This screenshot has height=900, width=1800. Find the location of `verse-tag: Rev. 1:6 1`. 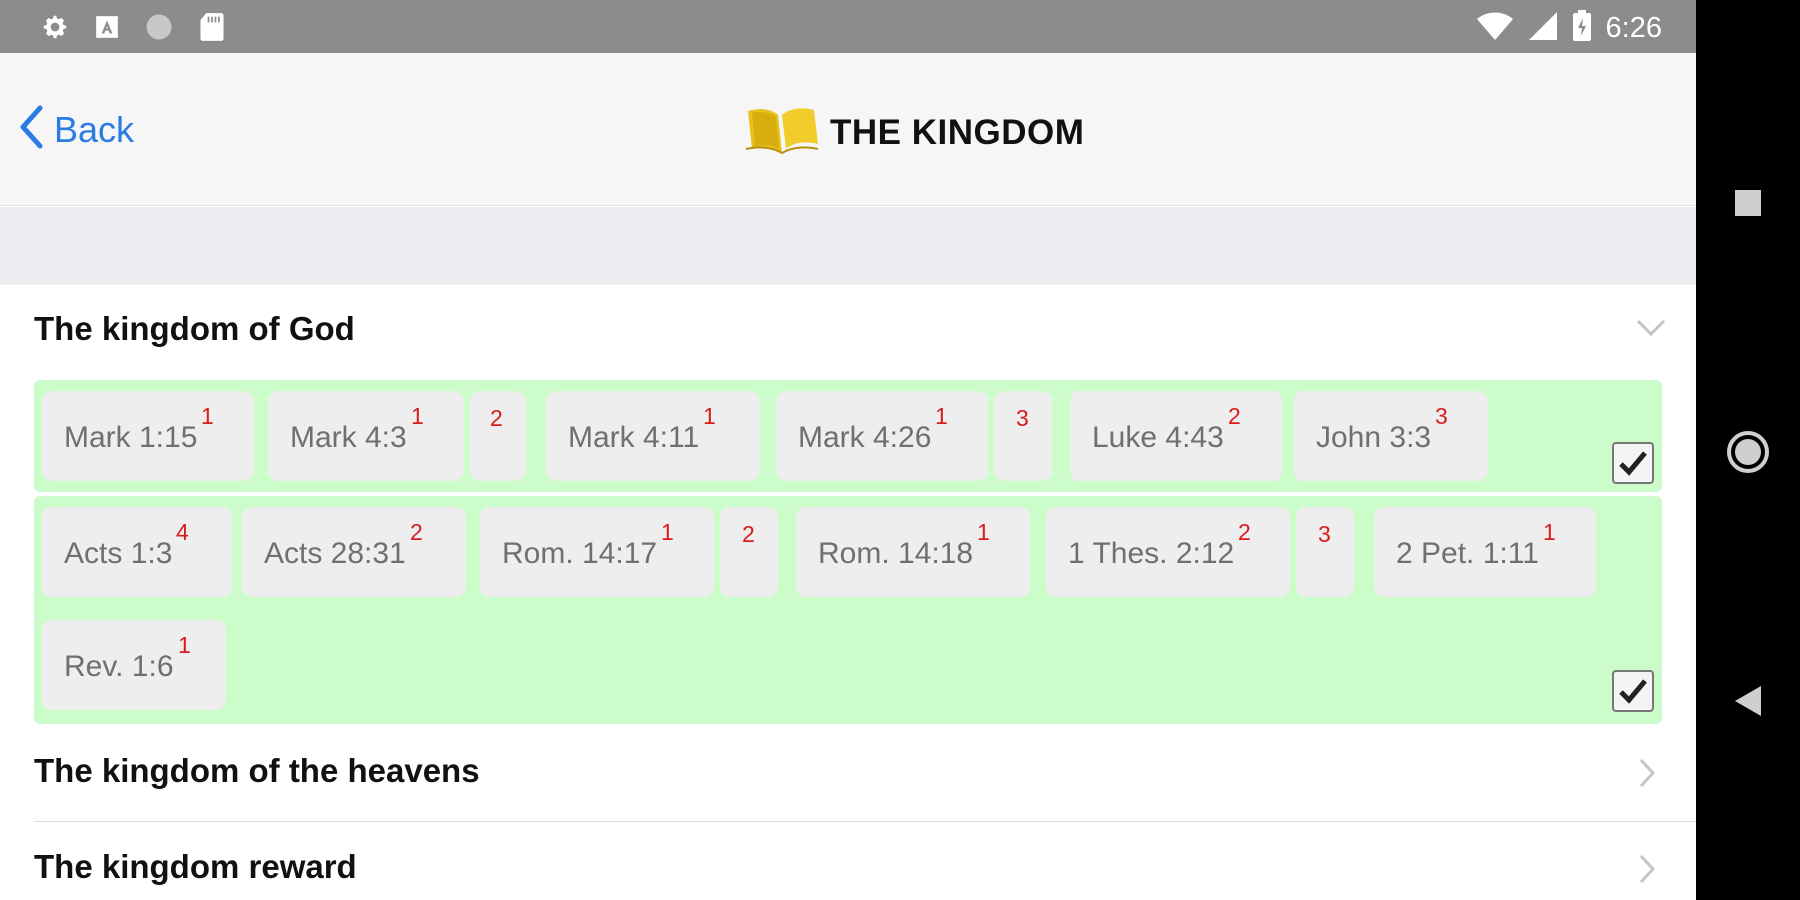

verse-tag: Rev. 1:6 1 is located at coordinates (134, 665).